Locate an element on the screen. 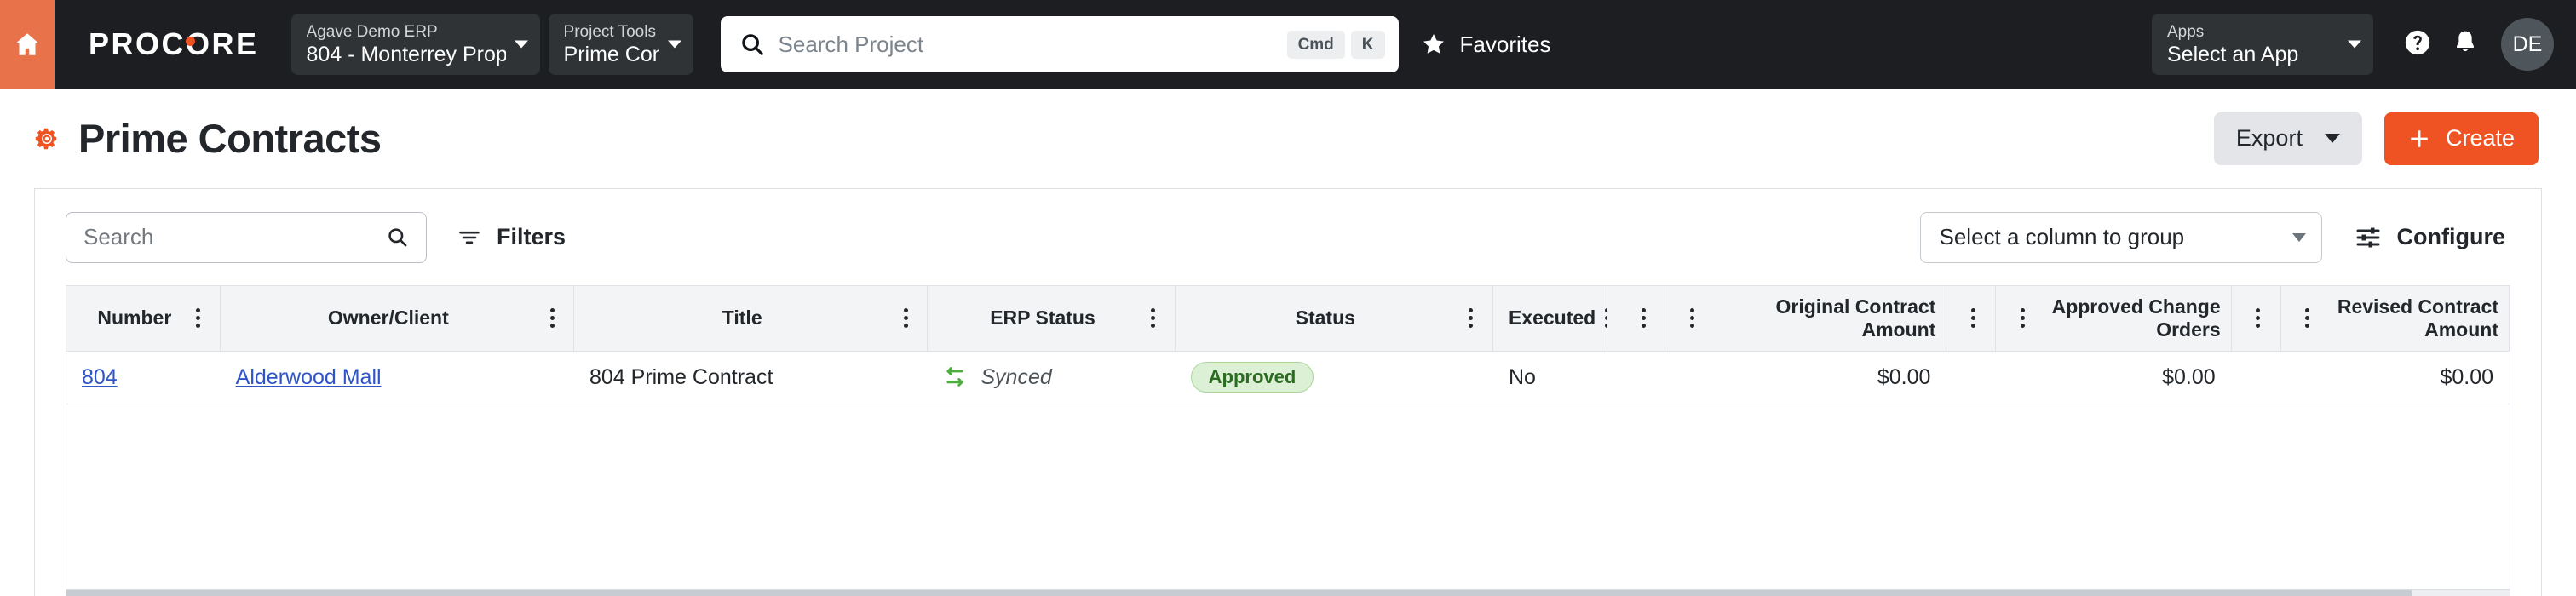  cell-title: 804 Prime Contract is located at coordinates (751, 377).